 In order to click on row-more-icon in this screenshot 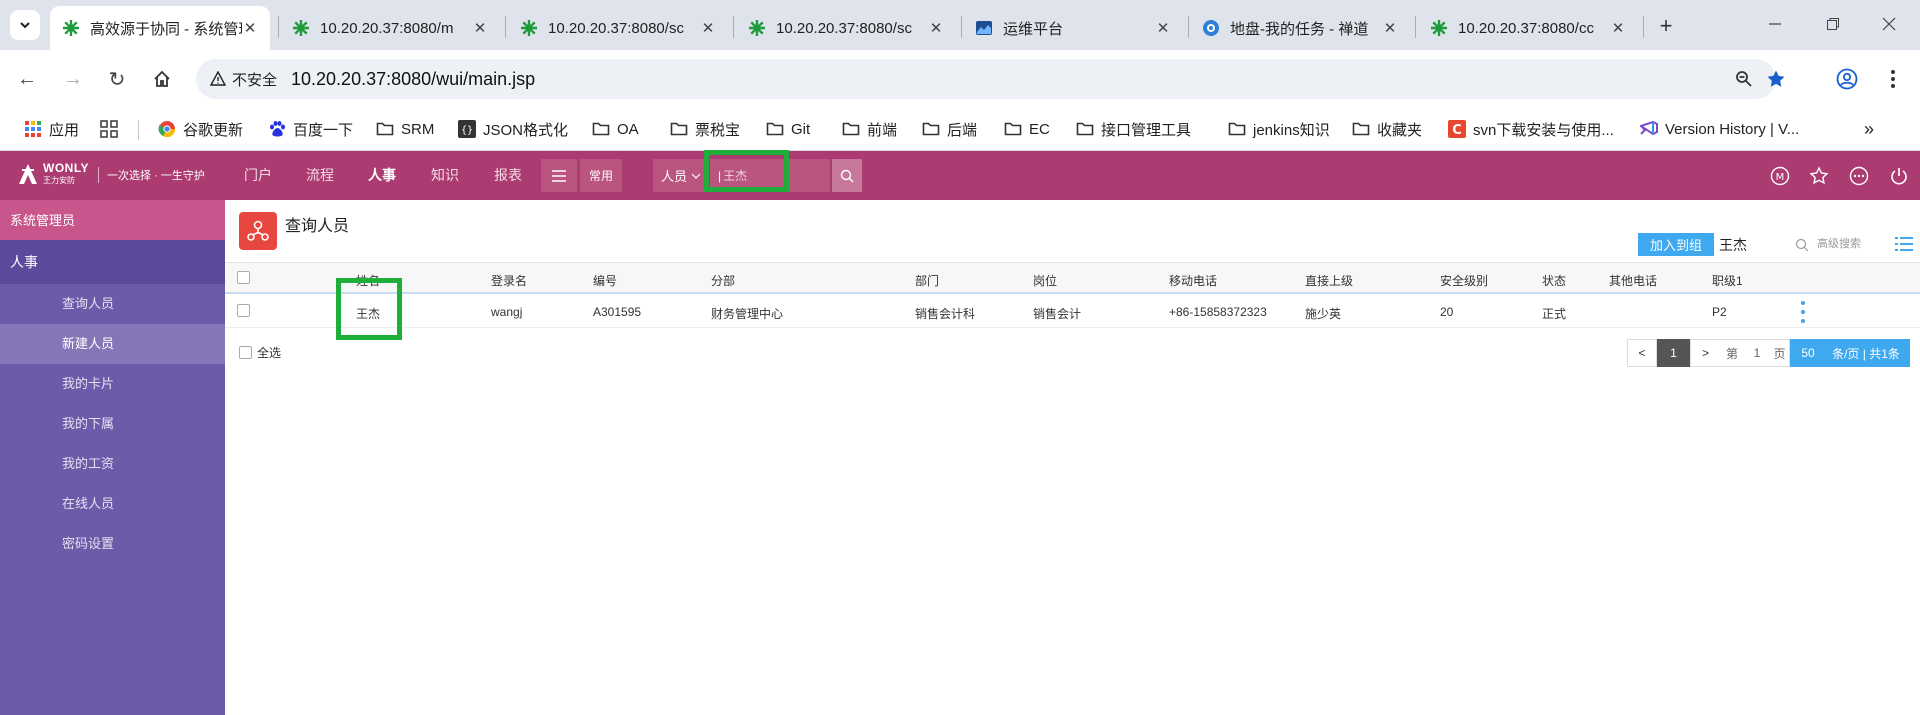, I will do `click(1803, 312)`.